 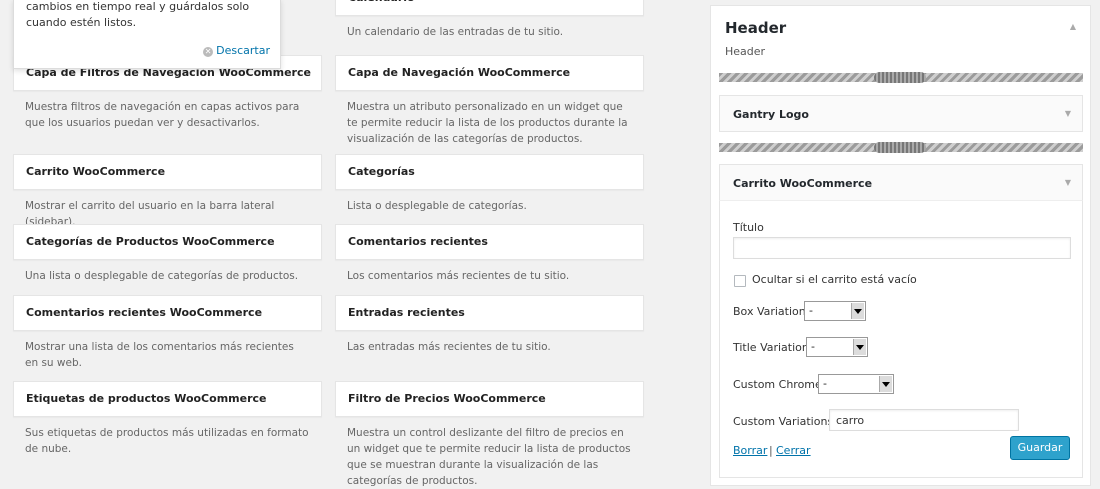 What do you see at coordinates (489, 8) in the screenshot?
I see `widget-title: Calendario` at bounding box center [489, 8].